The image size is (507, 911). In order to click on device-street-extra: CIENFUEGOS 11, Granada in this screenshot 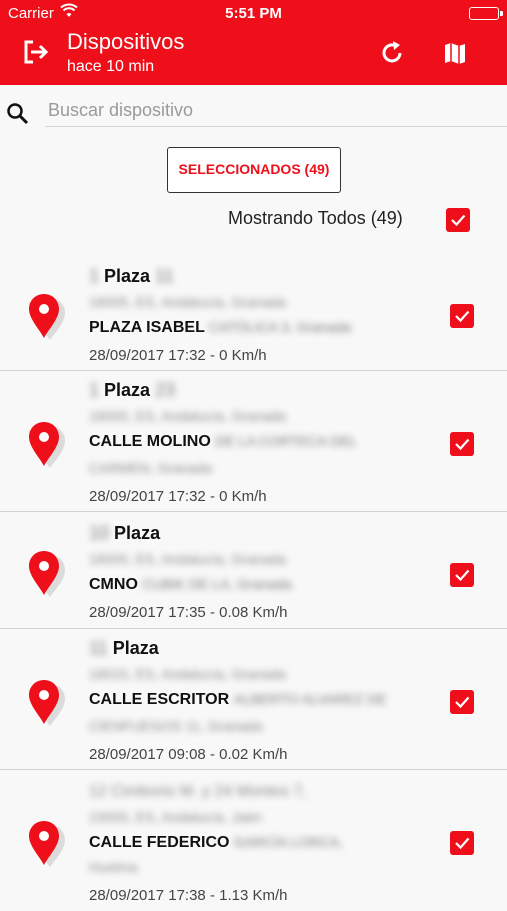, I will do `click(176, 726)`.